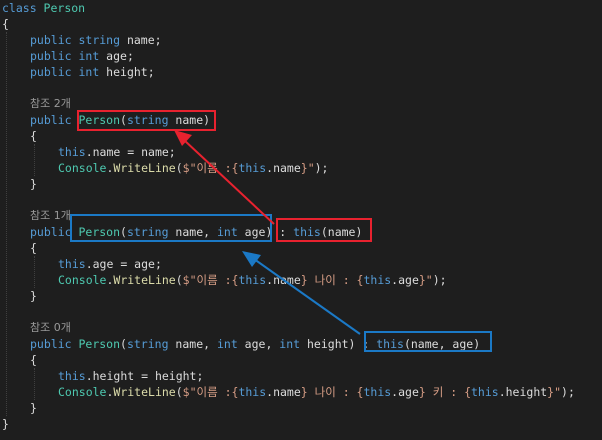  I want to click on code-token-codelens: 참조 2개, so click(50, 103).